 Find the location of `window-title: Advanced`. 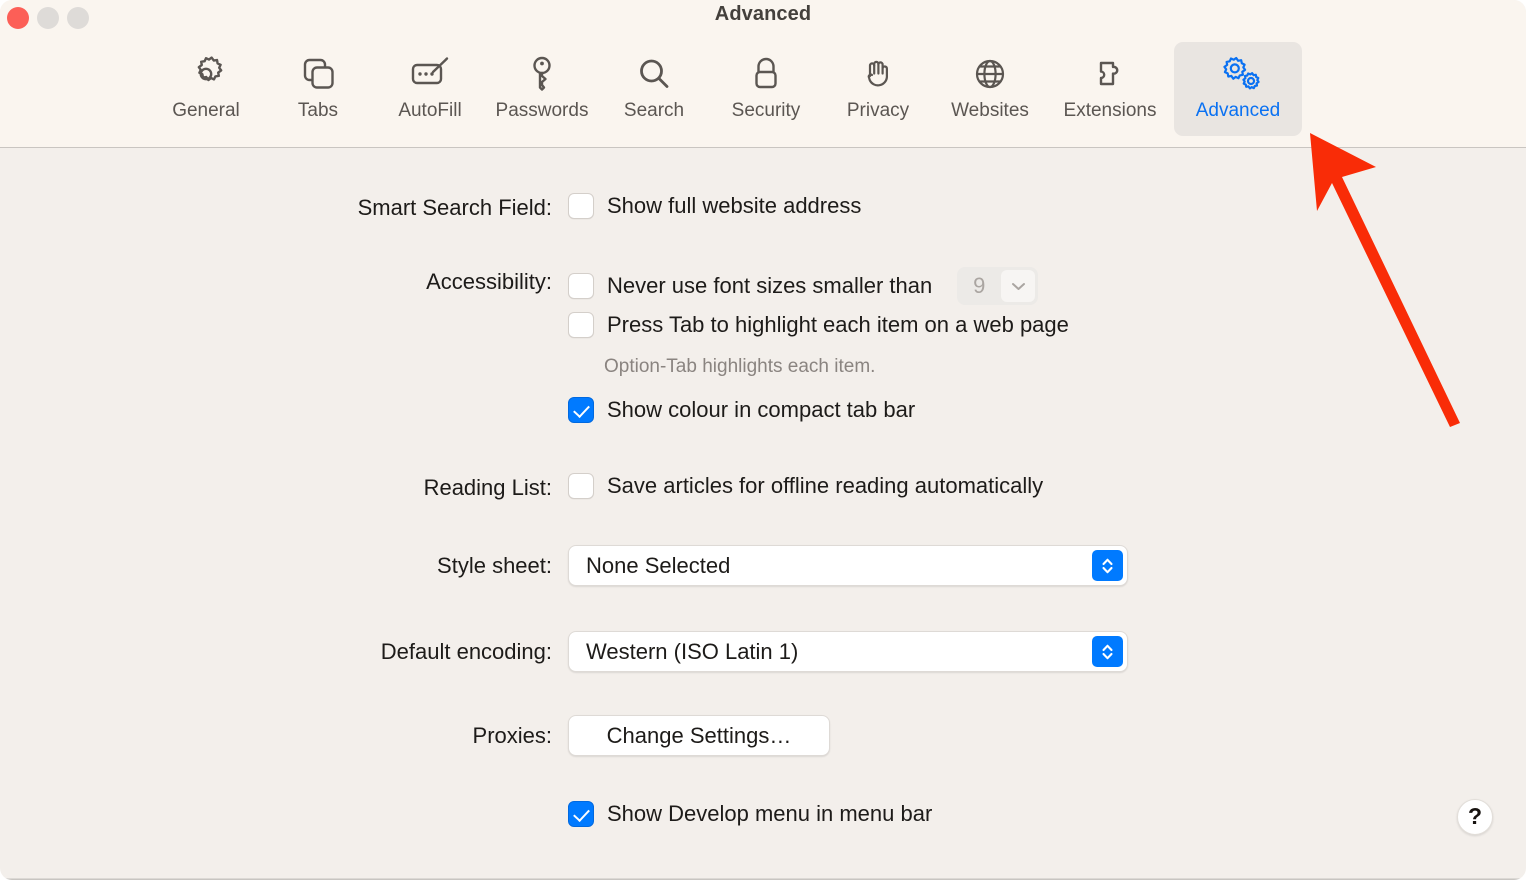

window-title: Advanced is located at coordinates (763, 14).